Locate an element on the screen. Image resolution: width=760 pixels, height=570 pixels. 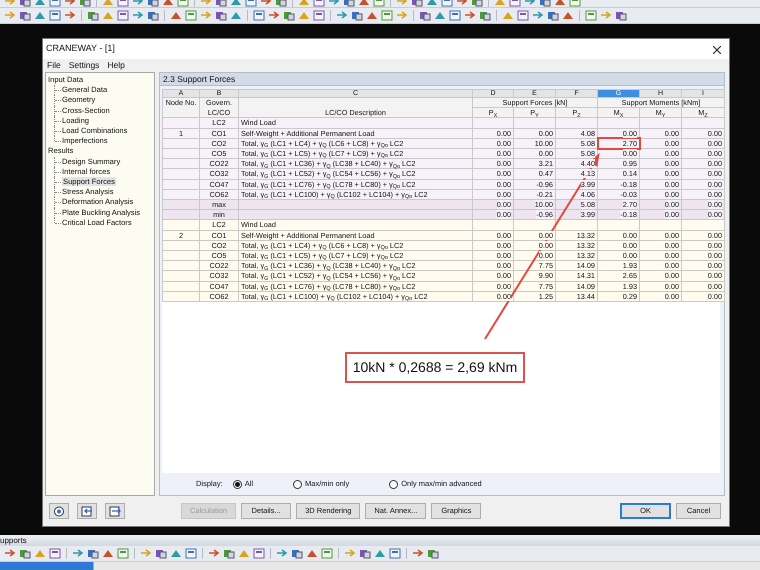
panel-title: upports is located at coordinates (380, 540).